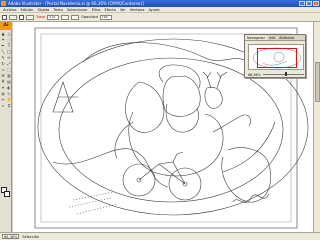 This screenshot has width=320, height=240. What do you see at coordinates (3, 105) in the screenshot?
I see `zoom-tool-icon: ⌕` at bounding box center [3, 105].